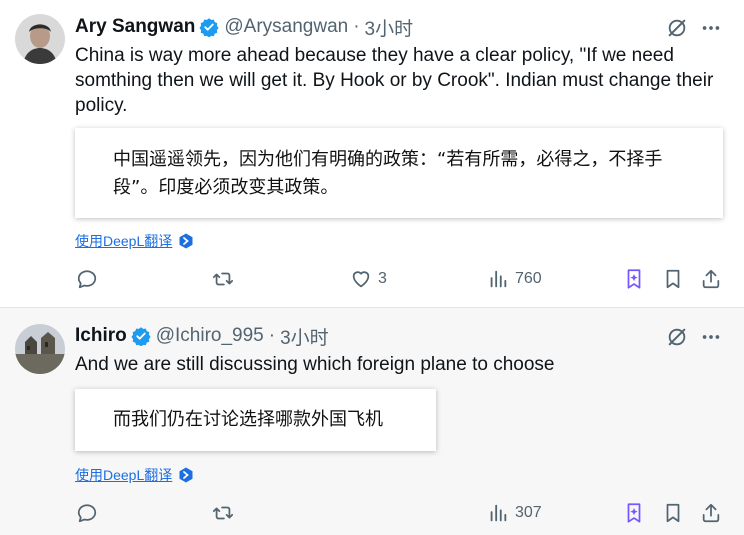 The height and width of the screenshot is (535, 744). What do you see at coordinates (528, 512) in the screenshot?
I see `view-count: 307` at bounding box center [528, 512].